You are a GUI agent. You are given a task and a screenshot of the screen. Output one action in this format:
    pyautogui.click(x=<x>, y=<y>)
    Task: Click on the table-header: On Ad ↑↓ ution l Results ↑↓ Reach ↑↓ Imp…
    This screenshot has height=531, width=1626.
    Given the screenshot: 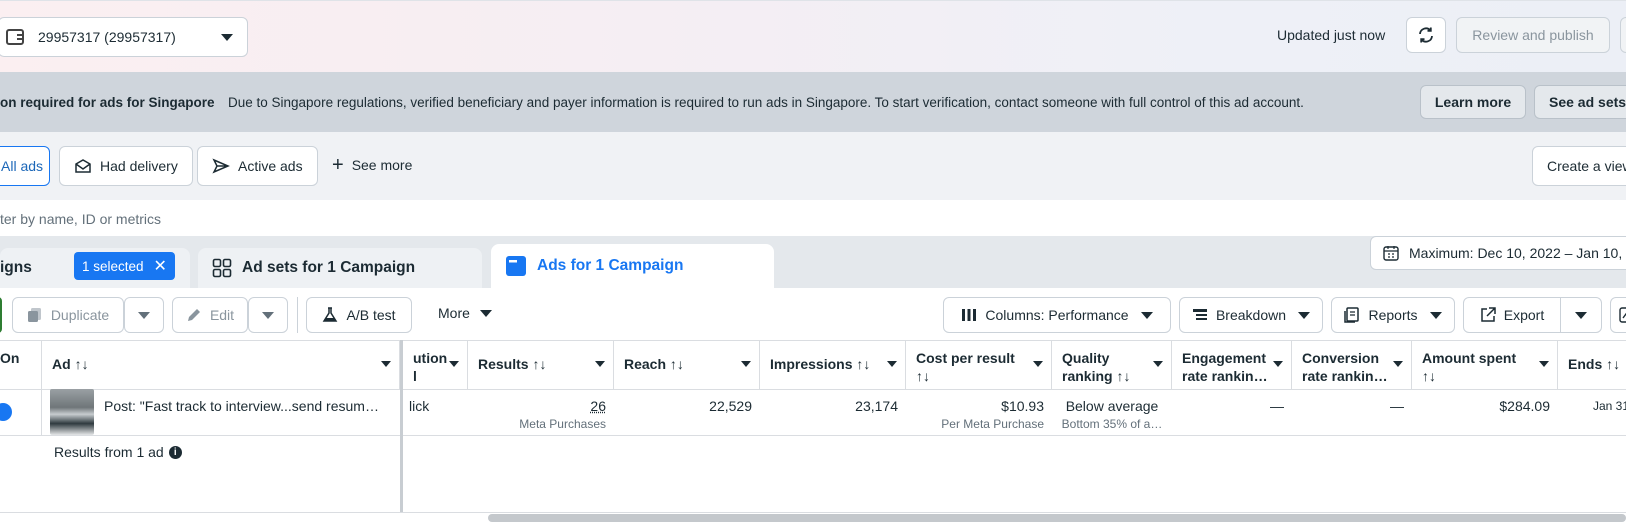 What is the action you would take?
    pyautogui.click(x=813, y=365)
    